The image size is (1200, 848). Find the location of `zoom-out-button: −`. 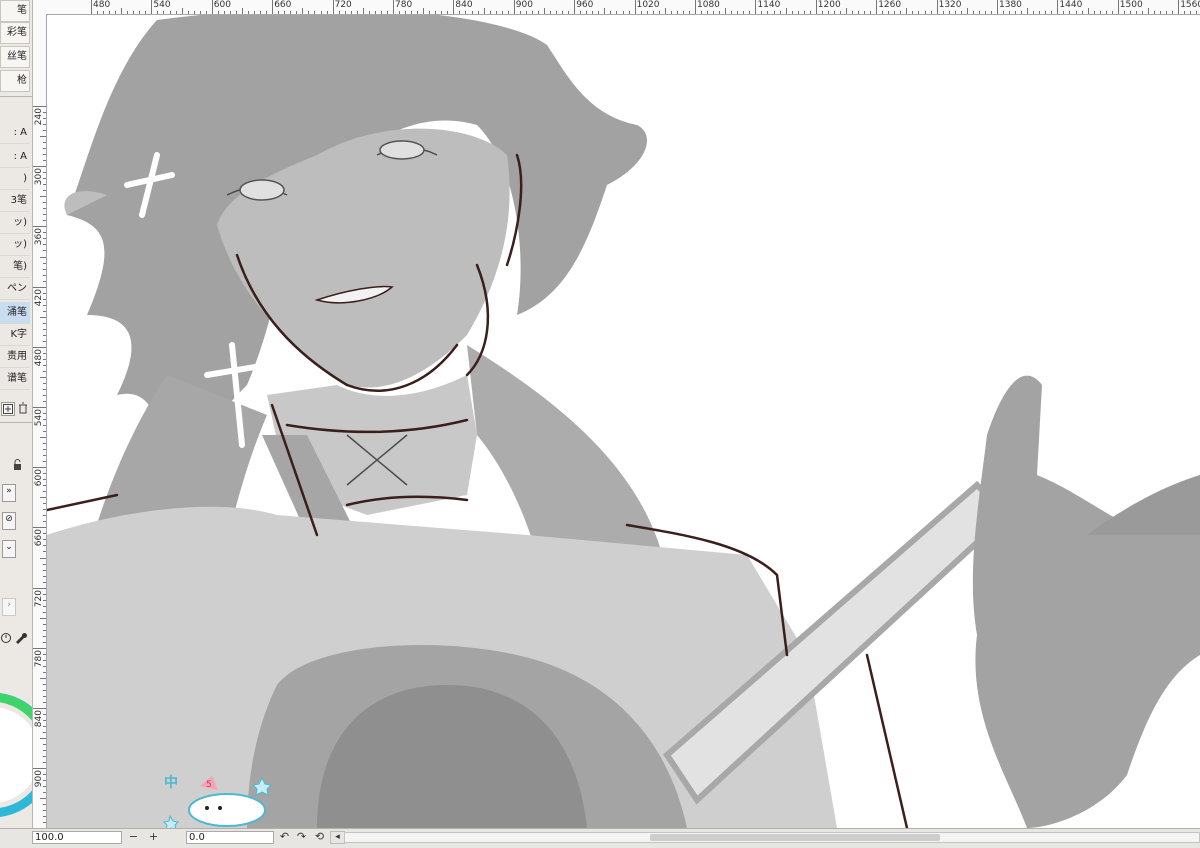

zoom-out-button: − is located at coordinates (133, 837).